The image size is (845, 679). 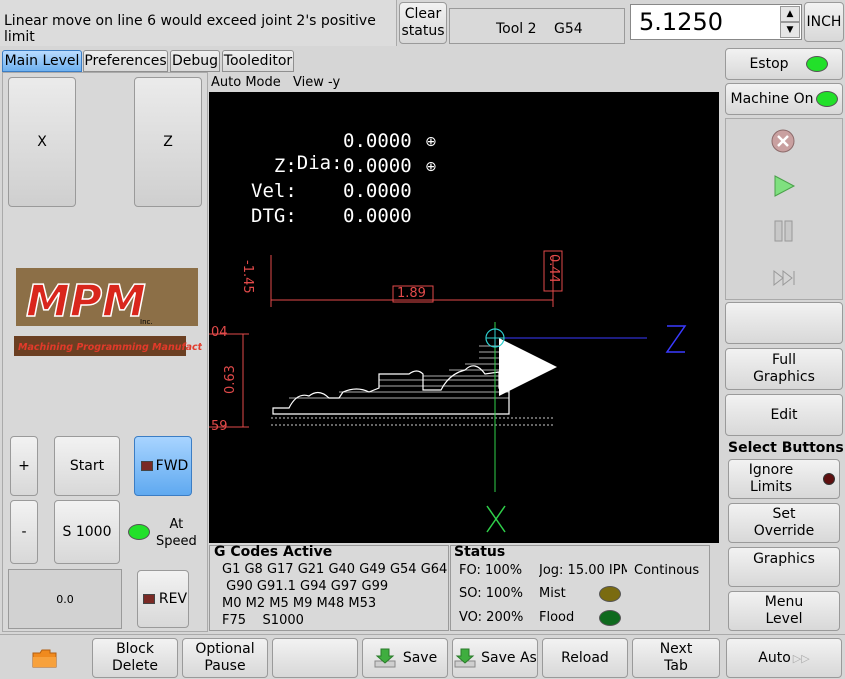 I want to click on jog-x-button: X, so click(x=42, y=142).